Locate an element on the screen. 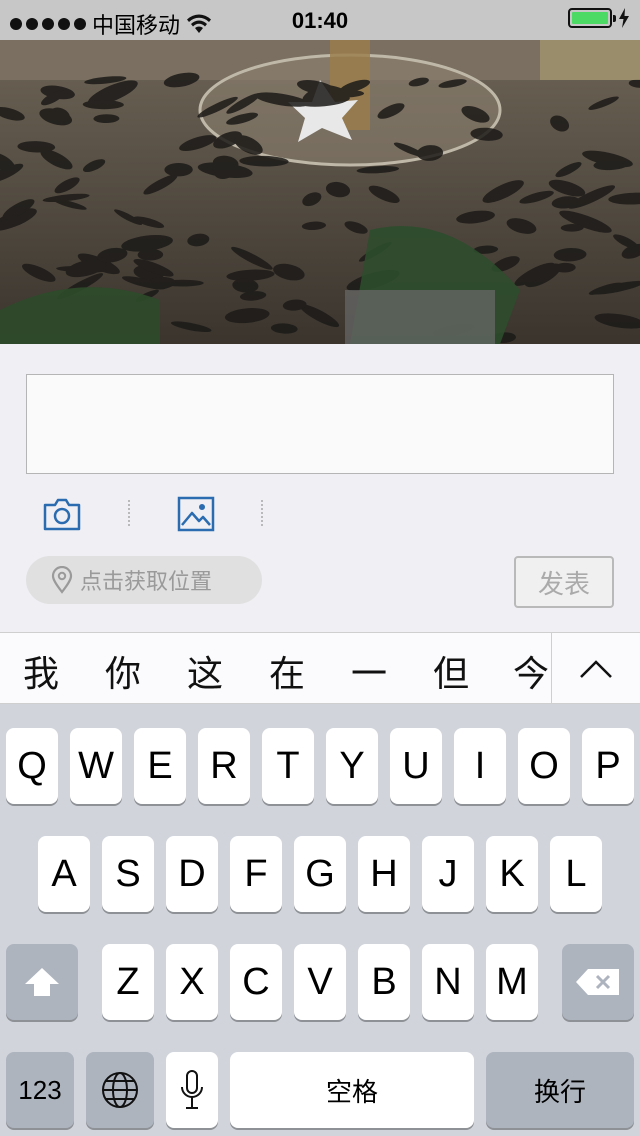 Image resolution: width=640 pixels, height=1136 pixels. key-b: B is located at coordinates (384, 982).